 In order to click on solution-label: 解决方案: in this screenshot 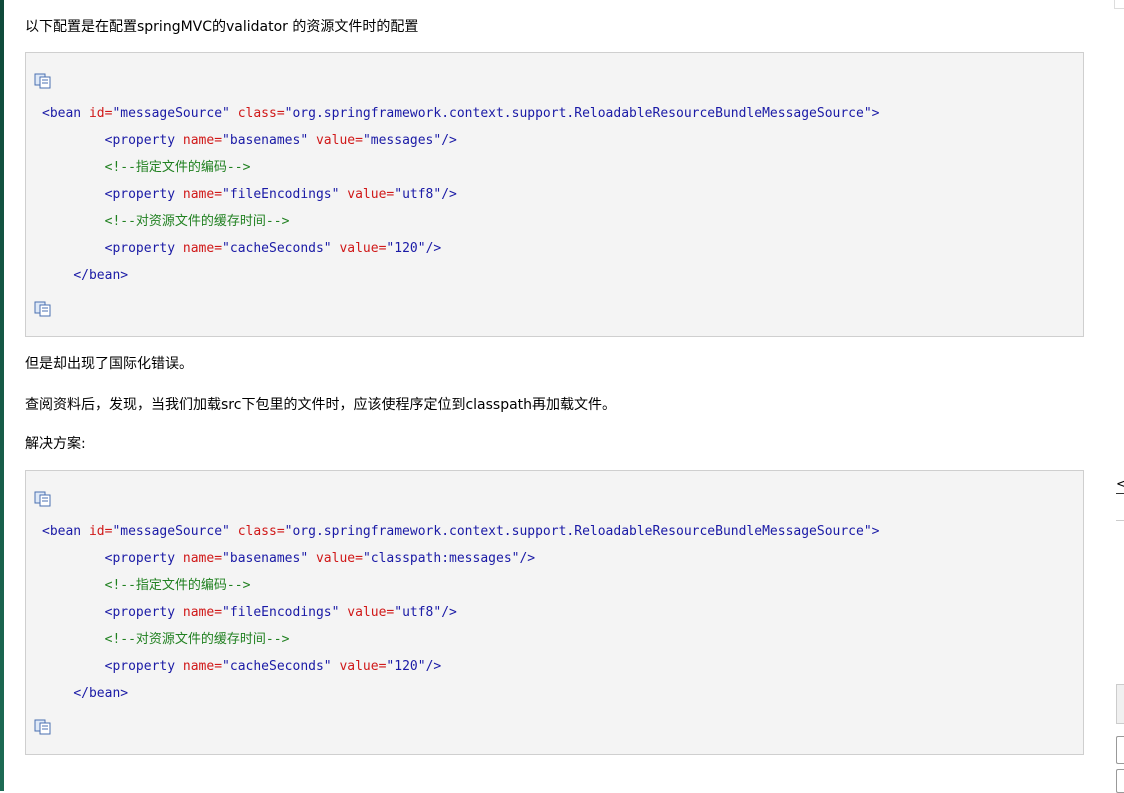, I will do `click(55, 444)`.